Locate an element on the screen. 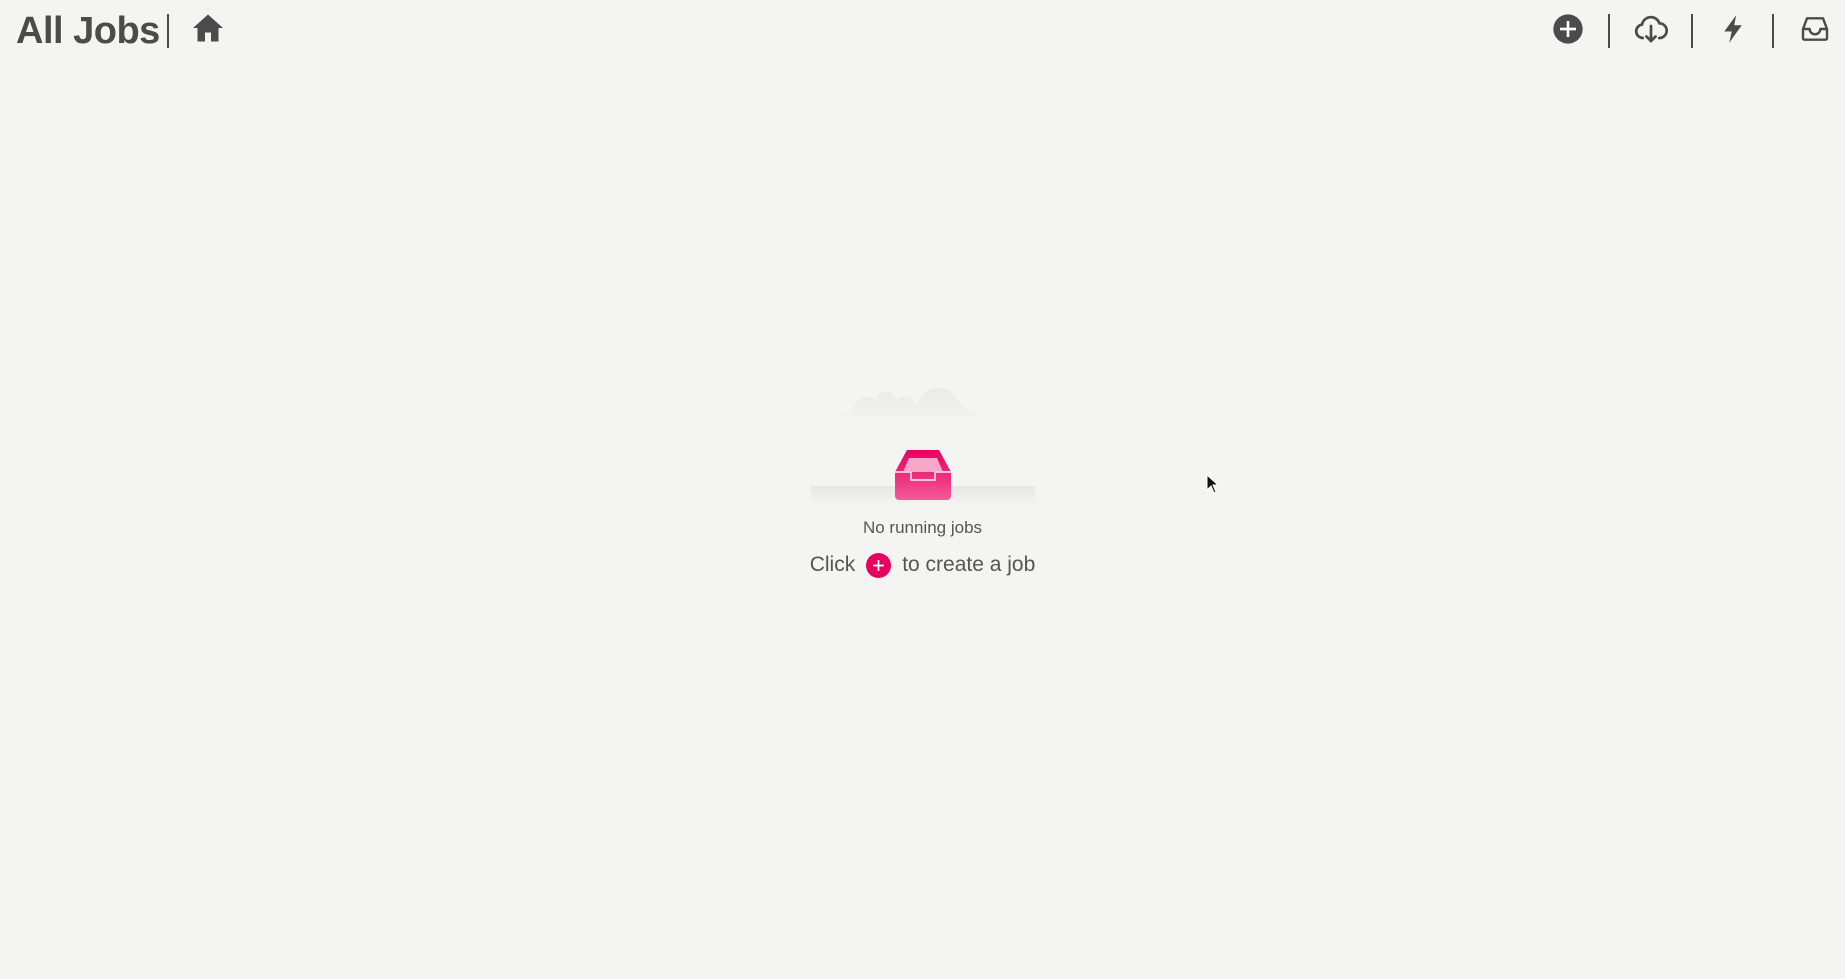  add-circle-icon is located at coordinates (1568, 29).